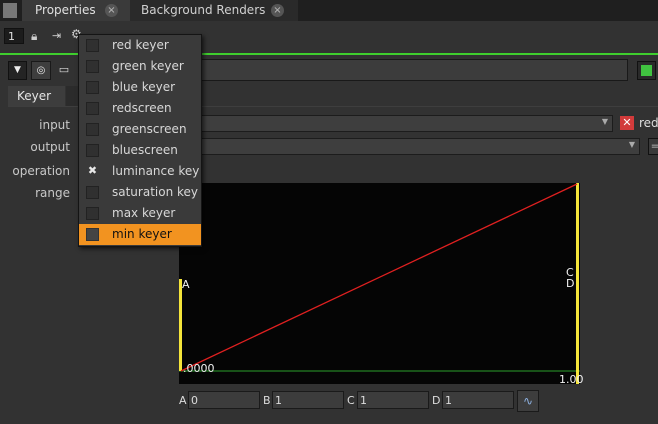 Image resolution: width=658 pixels, height=424 pixels. What do you see at coordinates (155, 192) in the screenshot?
I see `menu-item-label: saturation key` at bounding box center [155, 192].